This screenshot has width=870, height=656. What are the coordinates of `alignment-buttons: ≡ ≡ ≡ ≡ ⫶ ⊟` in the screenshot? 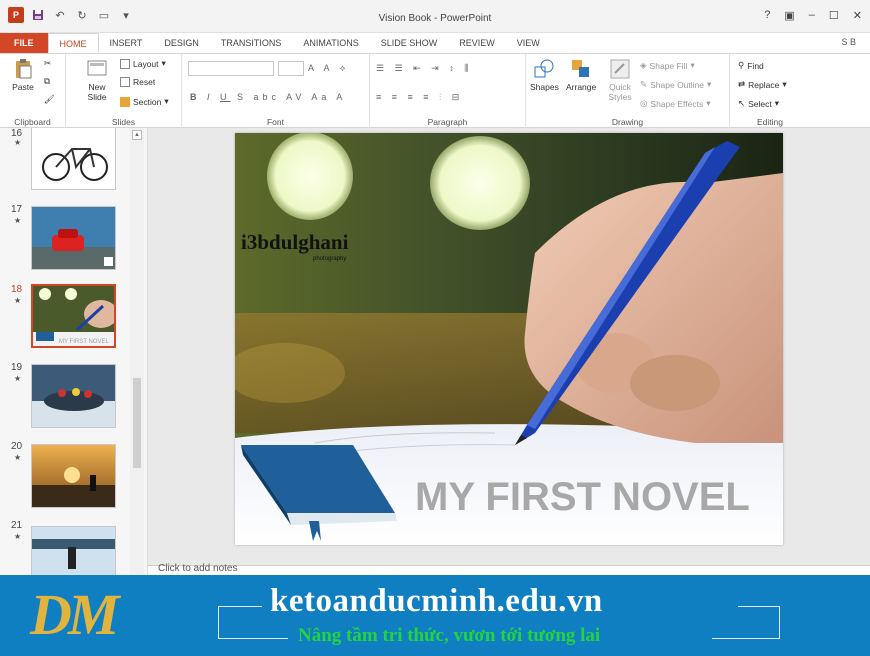 It's located at (419, 97).